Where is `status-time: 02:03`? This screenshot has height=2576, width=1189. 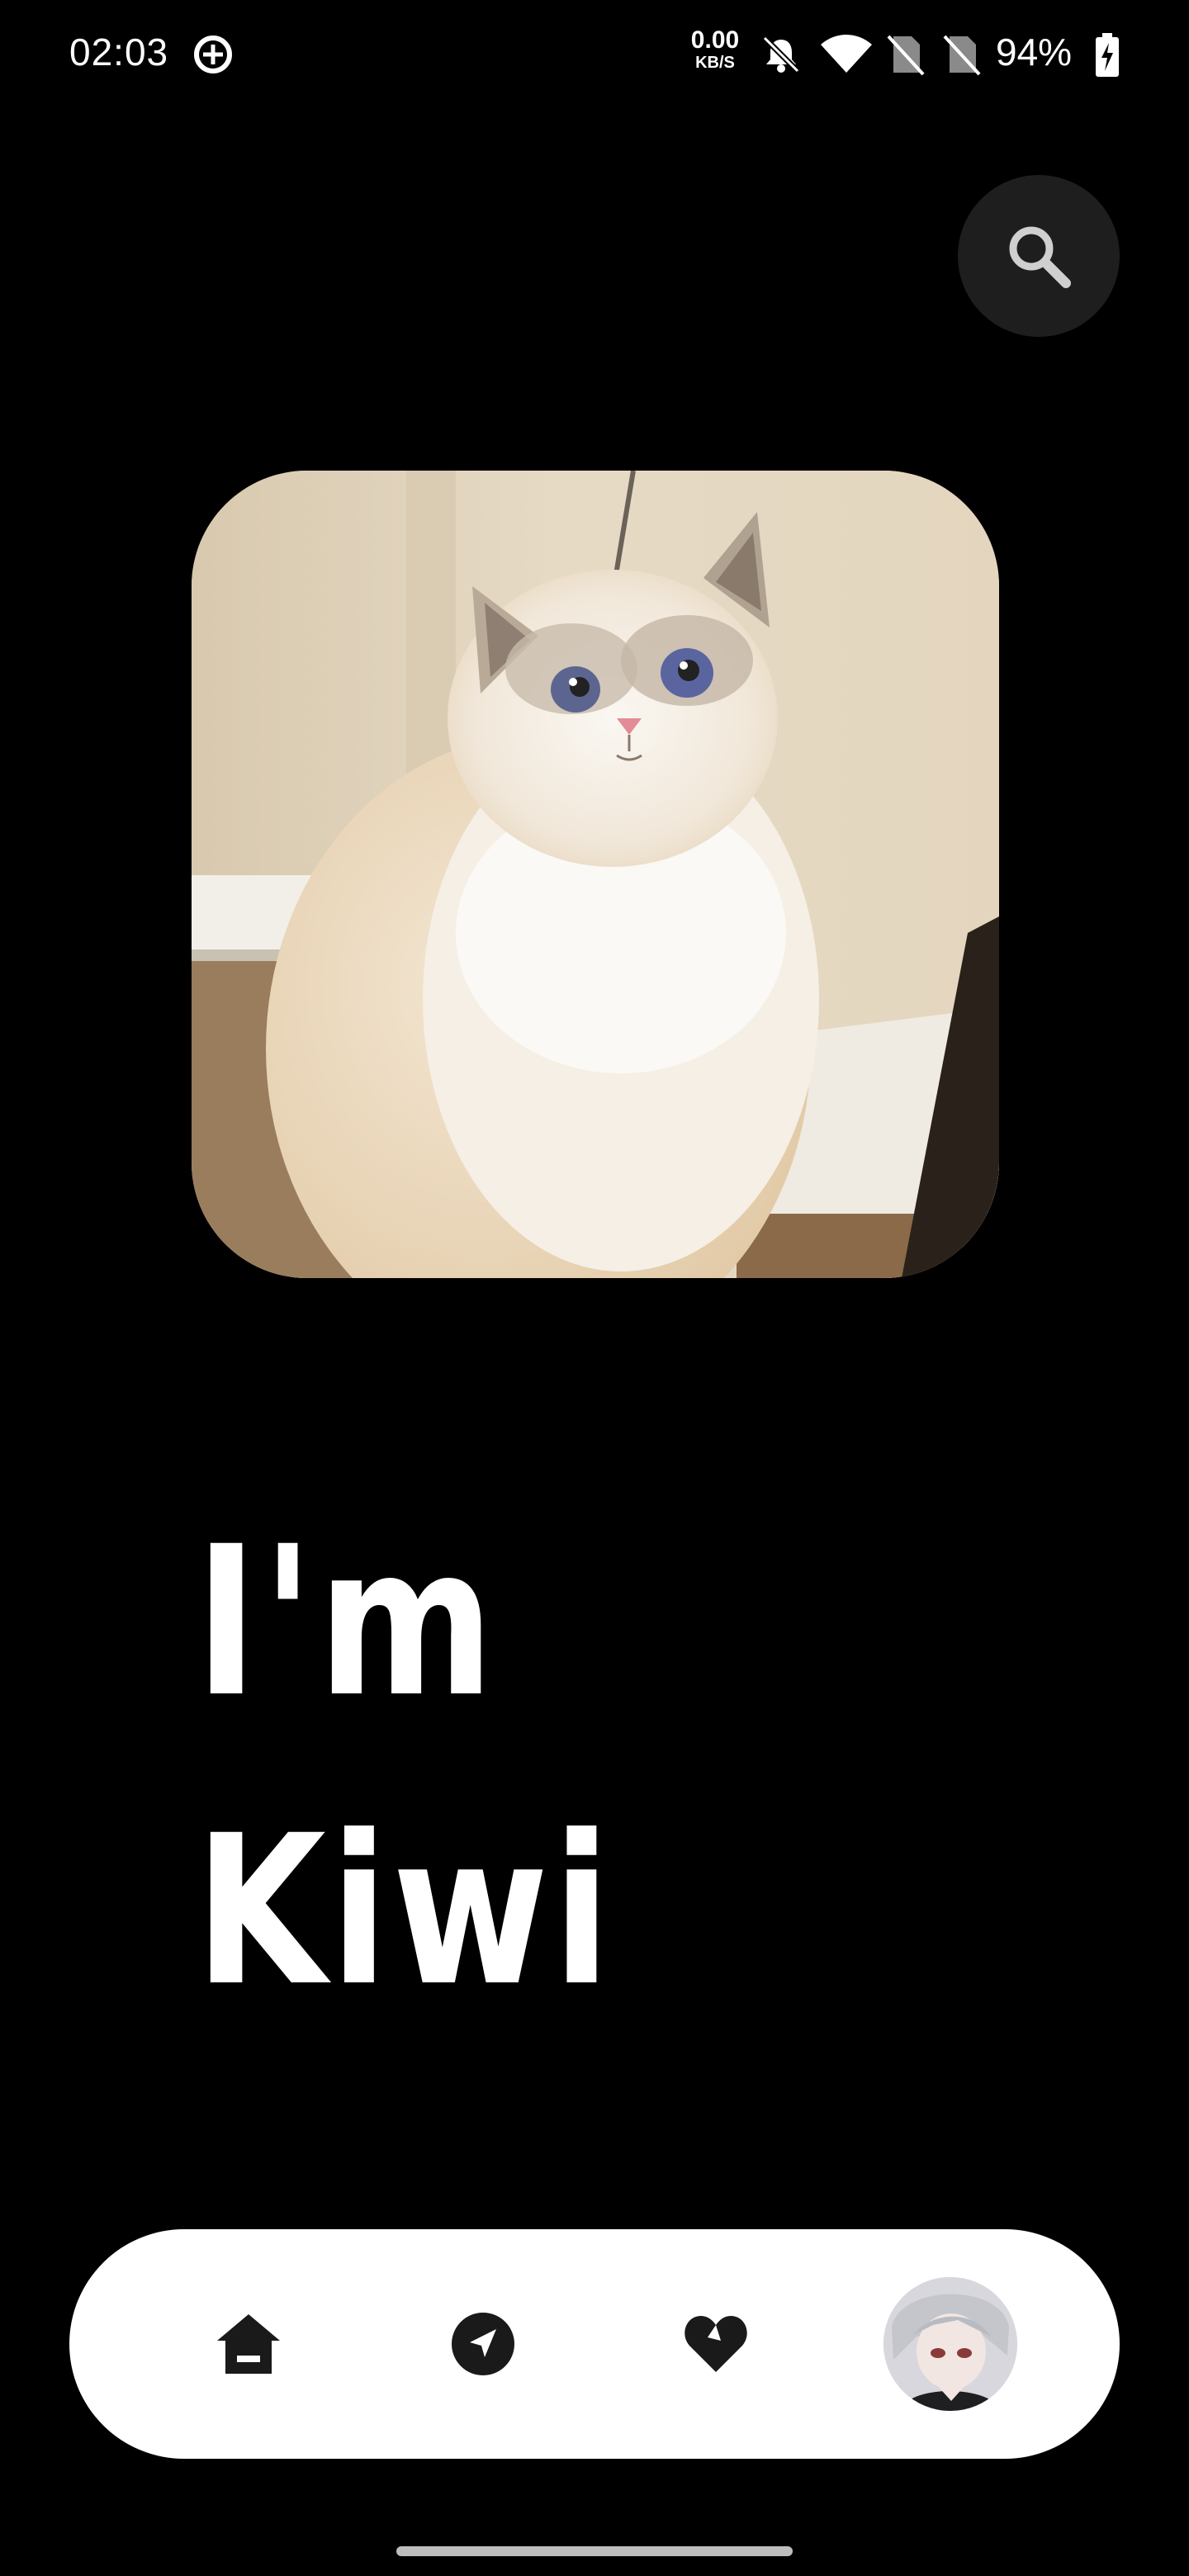
status-time: 02:03 is located at coordinates (119, 52).